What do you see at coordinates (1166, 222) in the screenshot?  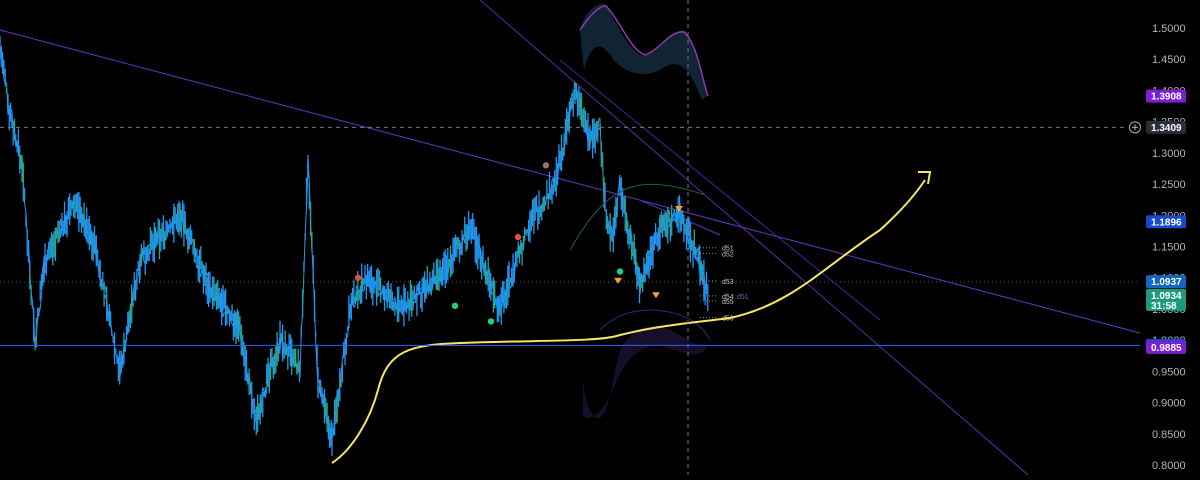 I see `price-tag-label: 1.1896` at bounding box center [1166, 222].